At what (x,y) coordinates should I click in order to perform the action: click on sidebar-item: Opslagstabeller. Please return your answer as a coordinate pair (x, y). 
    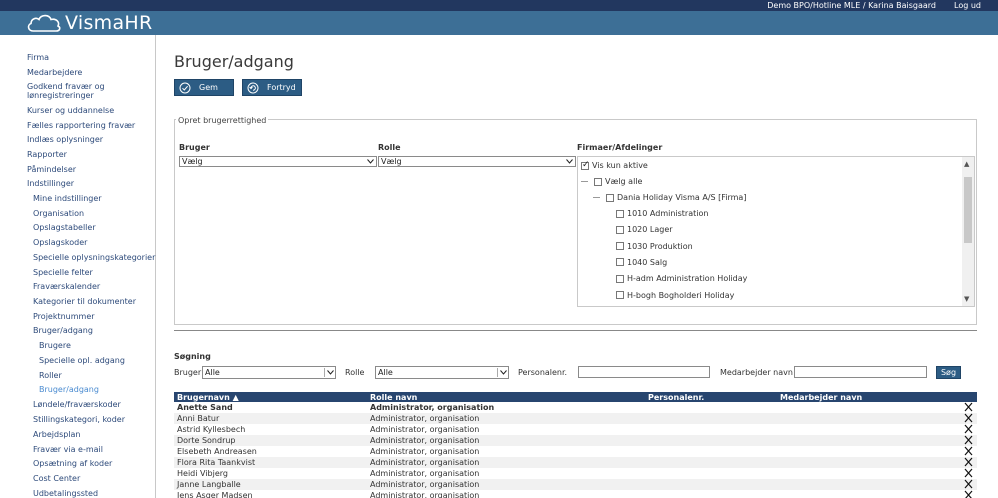
    Looking at the image, I should click on (64, 227).